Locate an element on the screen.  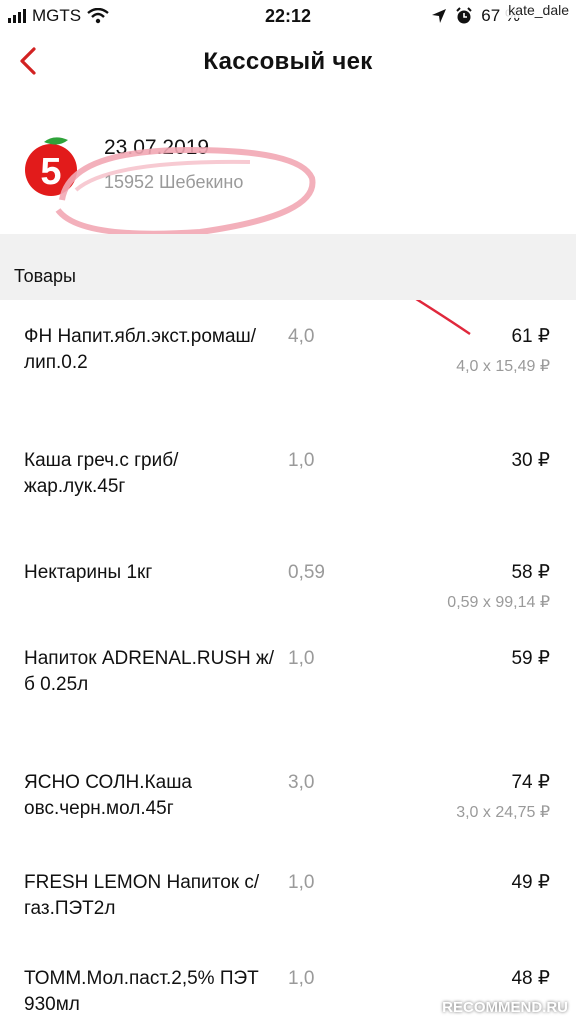
item-price: 59 ₽ is located at coordinates (530, 658).